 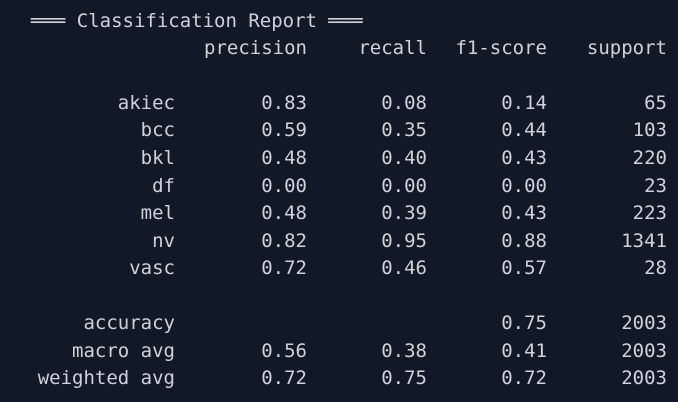 I want to click on row-label: akiec, so click(x=146, y=103).